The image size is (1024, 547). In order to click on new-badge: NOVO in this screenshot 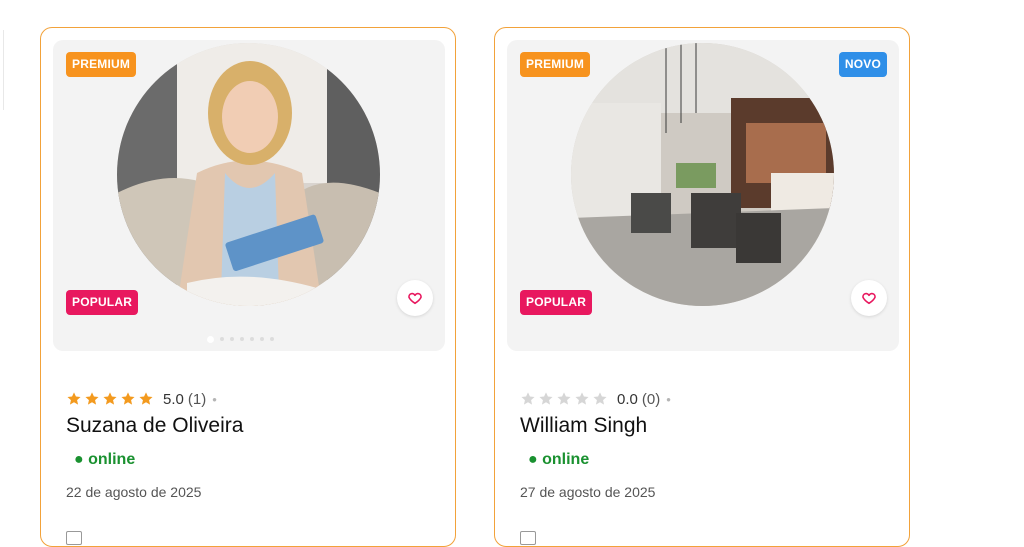, I will do `click(862, 64)`.